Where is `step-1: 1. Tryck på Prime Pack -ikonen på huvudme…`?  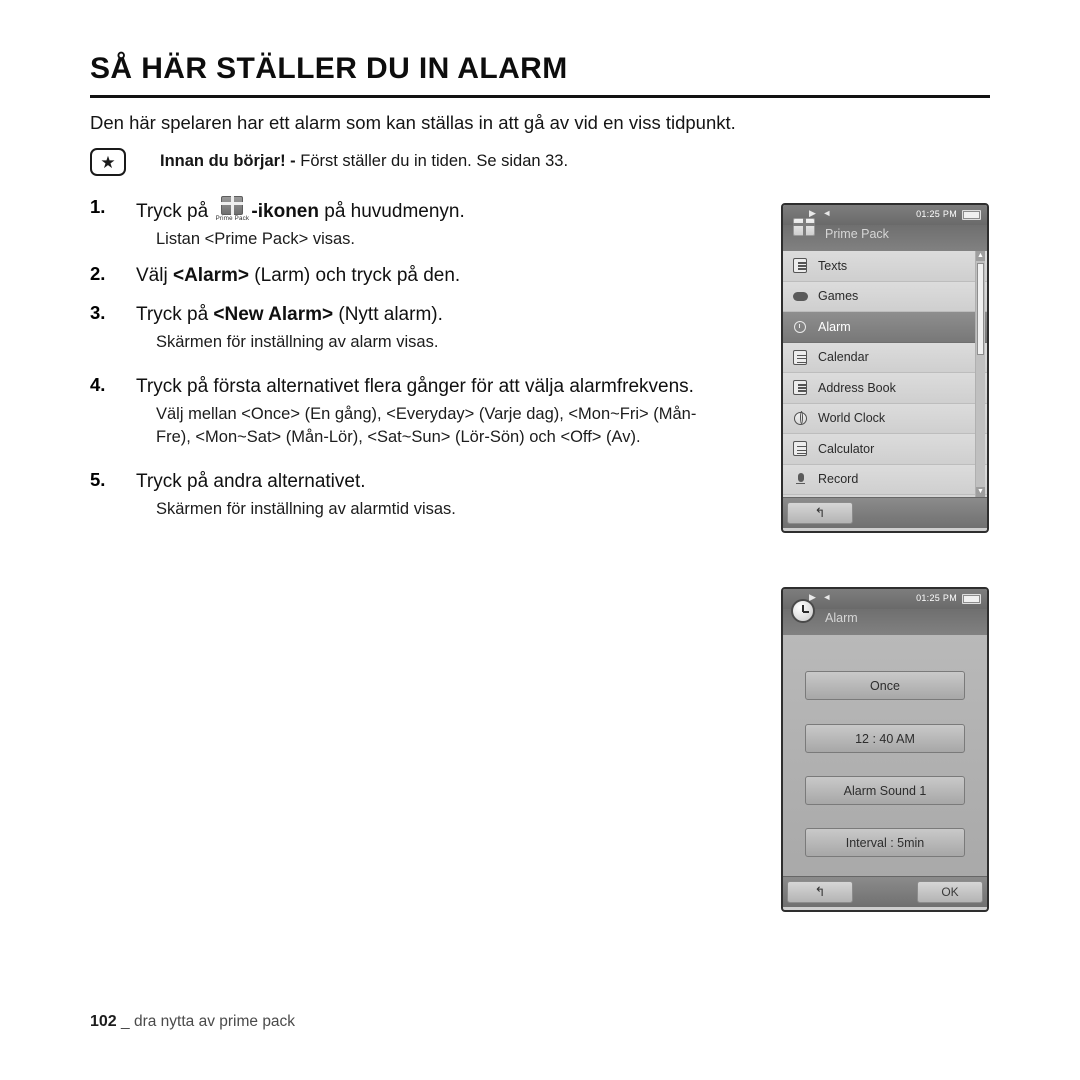 step-1: 1. Tryck på Prime Pack -ikonen på huvudme… is located at coordinates (410, 223).